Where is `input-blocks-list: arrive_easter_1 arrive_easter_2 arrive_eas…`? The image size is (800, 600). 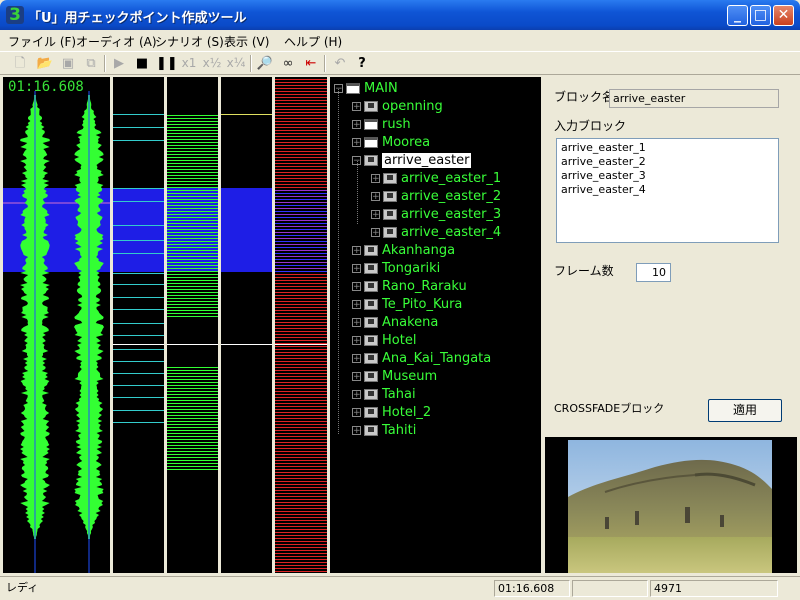
input-blocks-list: arrive_easter_1 arrive_easter_2 arrive_eas… is located at coordinates (667, 190).